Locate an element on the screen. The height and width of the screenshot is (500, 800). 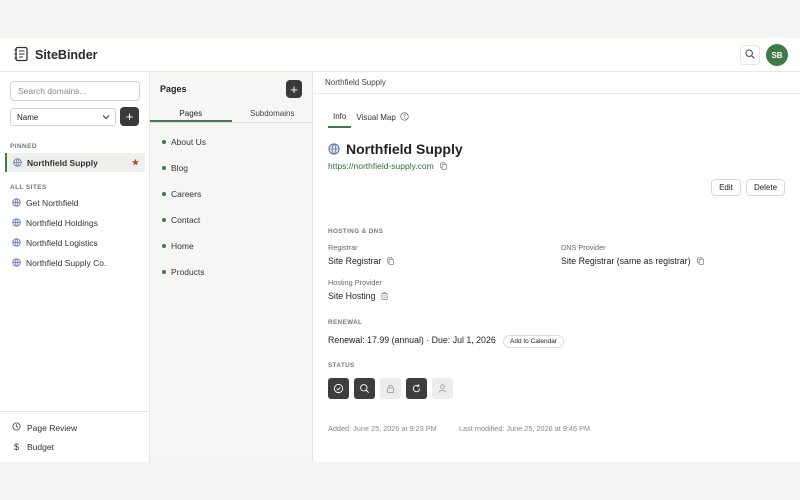
status-check-button is located at coordinates (338, 388).